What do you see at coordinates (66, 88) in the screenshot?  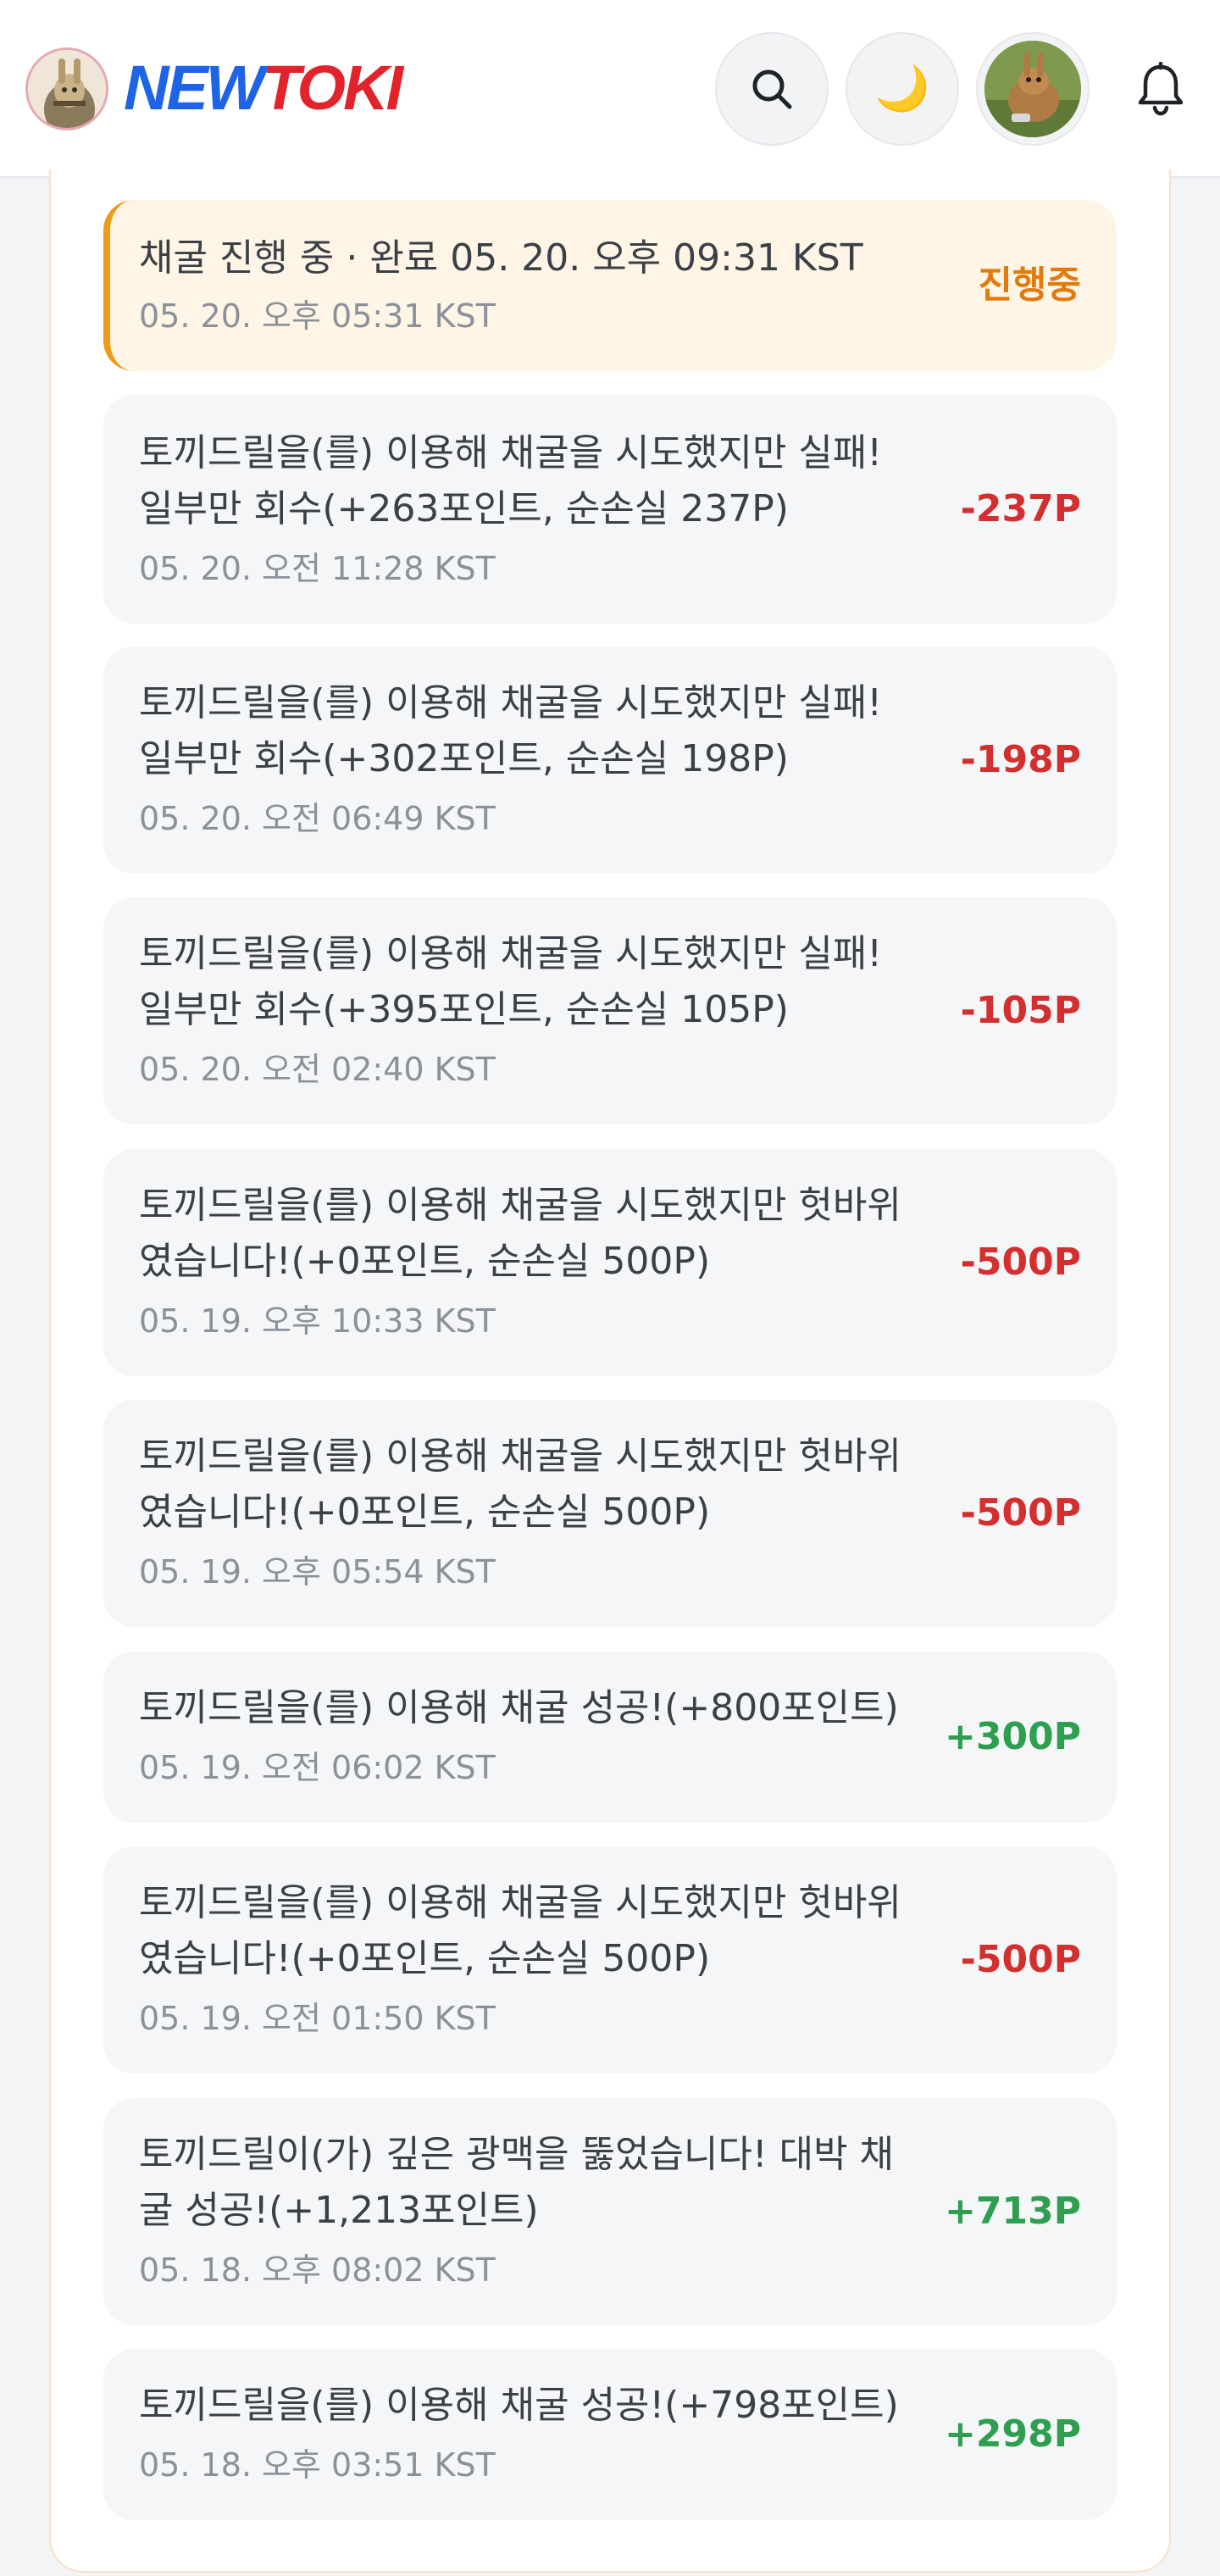 I see `site-logo-image` at bounding box center [66, 88].